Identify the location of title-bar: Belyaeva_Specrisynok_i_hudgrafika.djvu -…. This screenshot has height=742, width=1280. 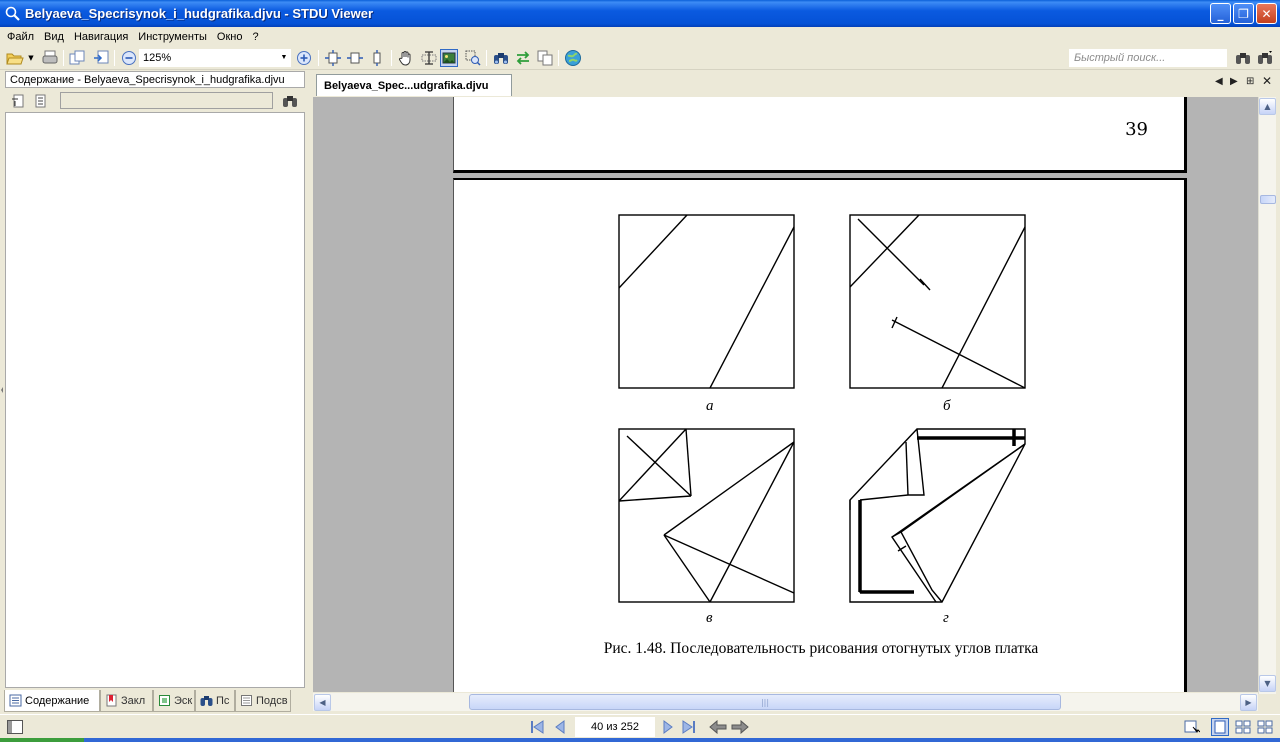
(640, 13).